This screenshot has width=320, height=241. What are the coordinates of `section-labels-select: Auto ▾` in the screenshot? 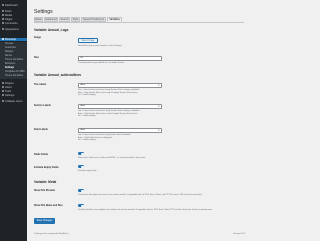 It's located at (120, 106).